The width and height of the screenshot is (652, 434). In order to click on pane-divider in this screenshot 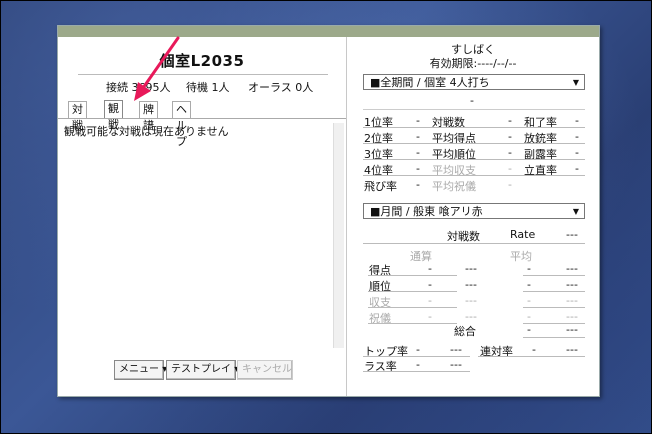, I will do `click(346, 216)`.